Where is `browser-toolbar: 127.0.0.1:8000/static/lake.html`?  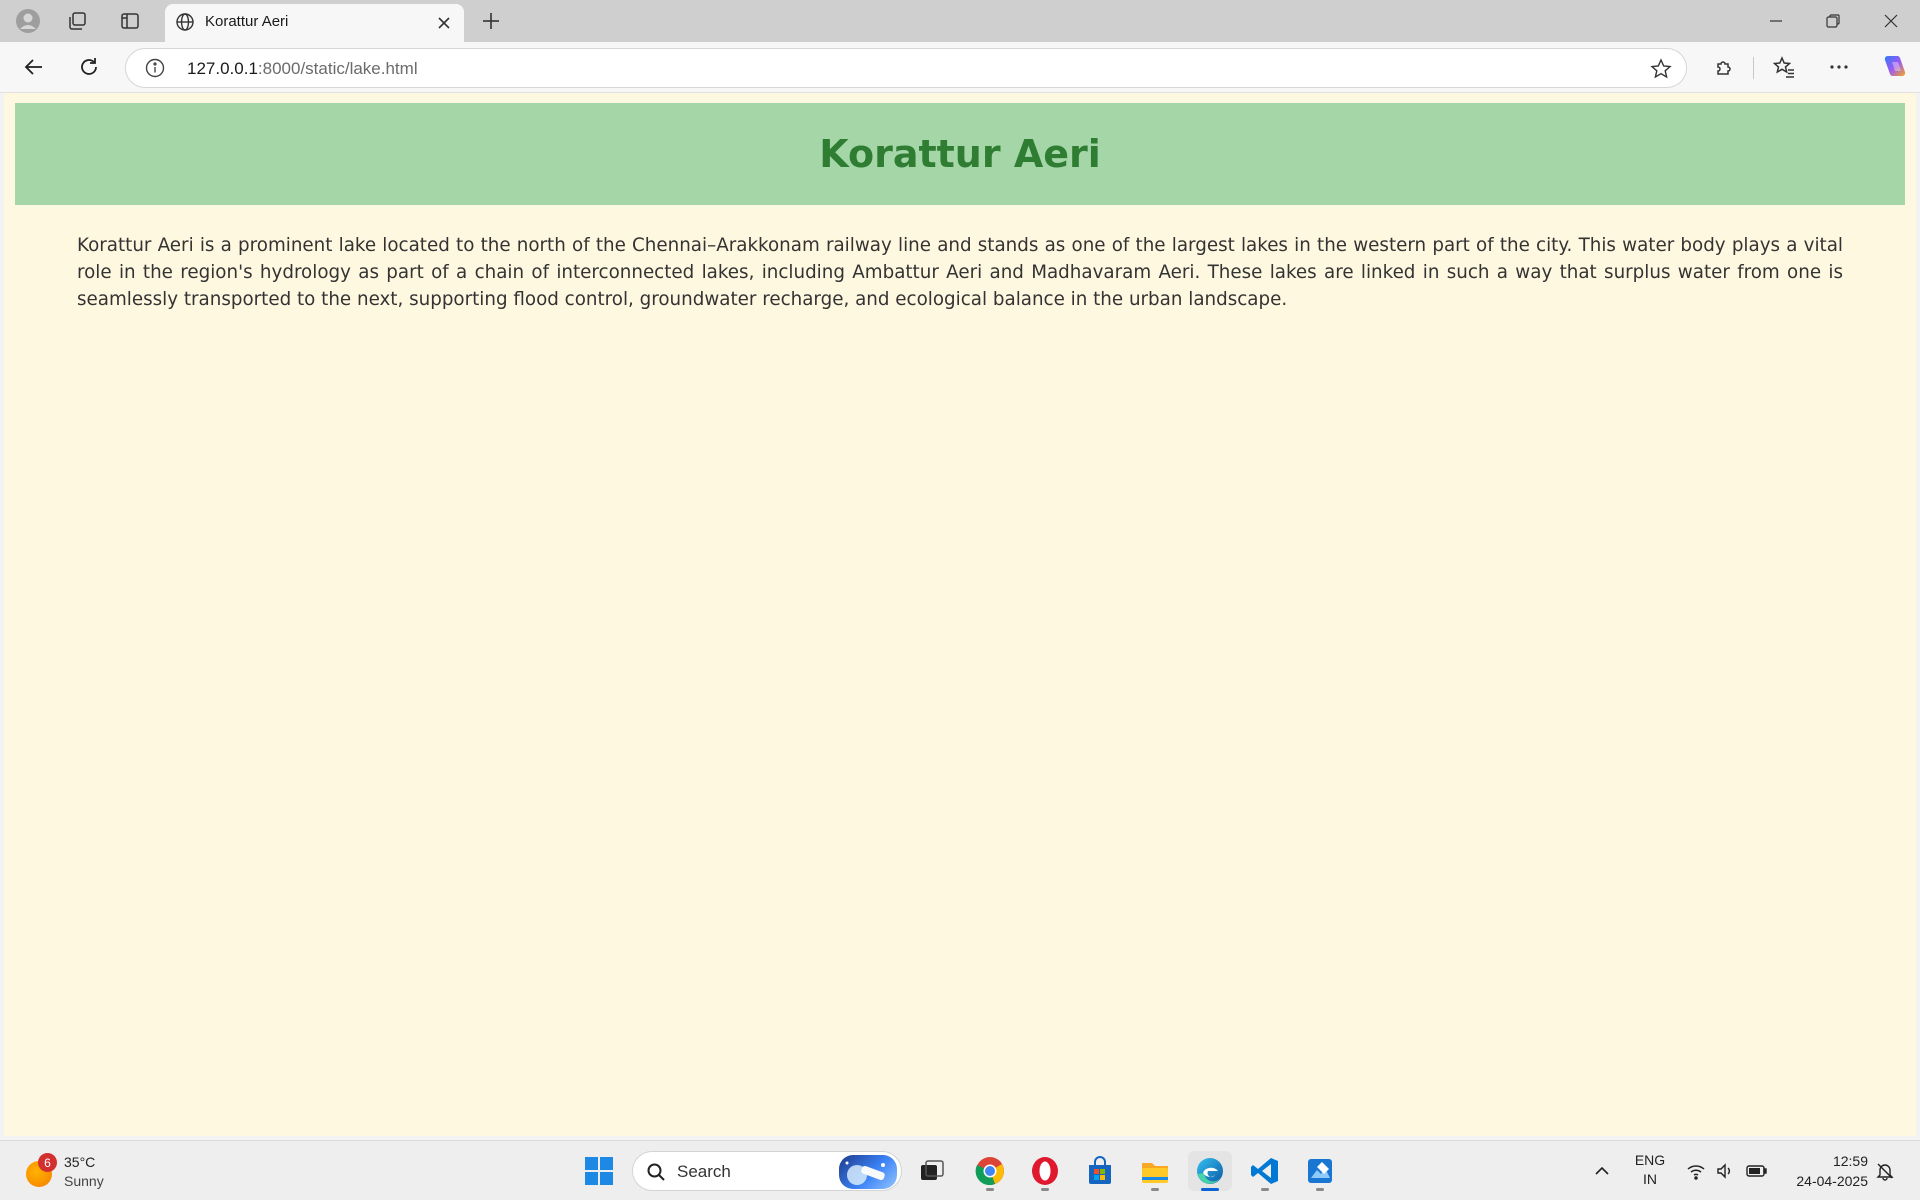 browser-toolbar: 127.0.0.1:8000/static/lake.html is located at coordinates (960, 67).